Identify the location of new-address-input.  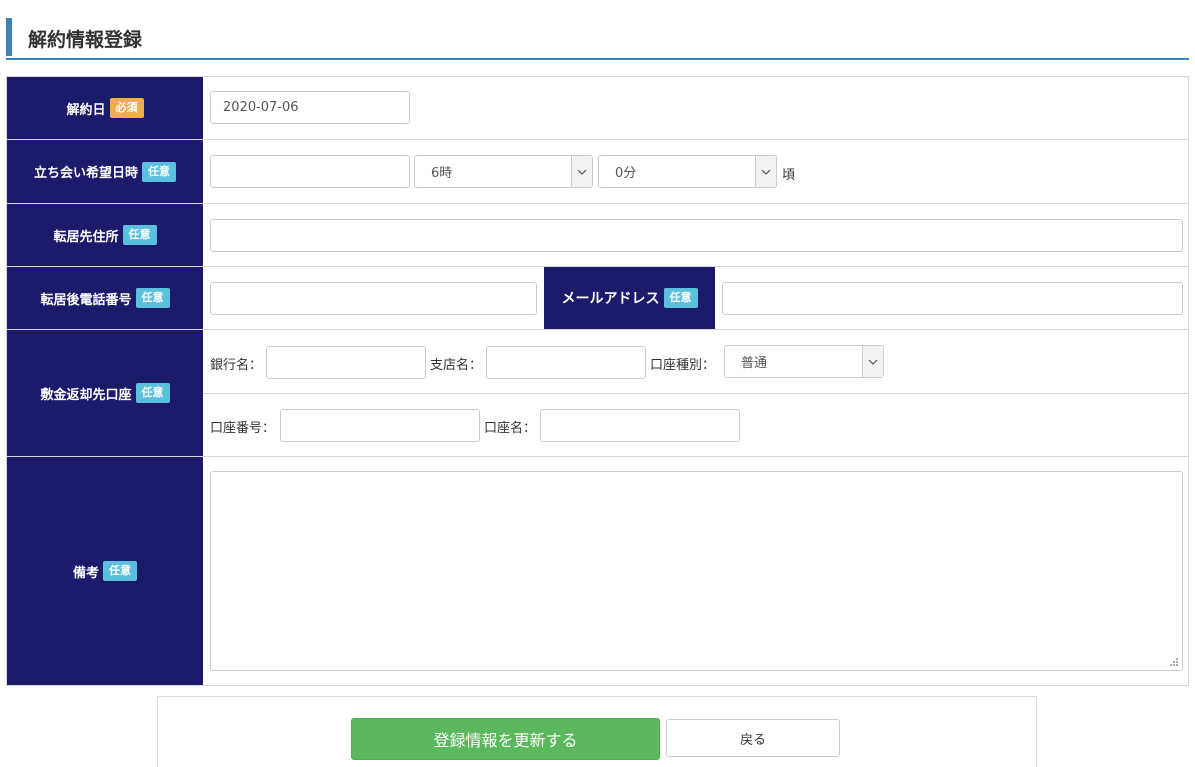
(696, 235).